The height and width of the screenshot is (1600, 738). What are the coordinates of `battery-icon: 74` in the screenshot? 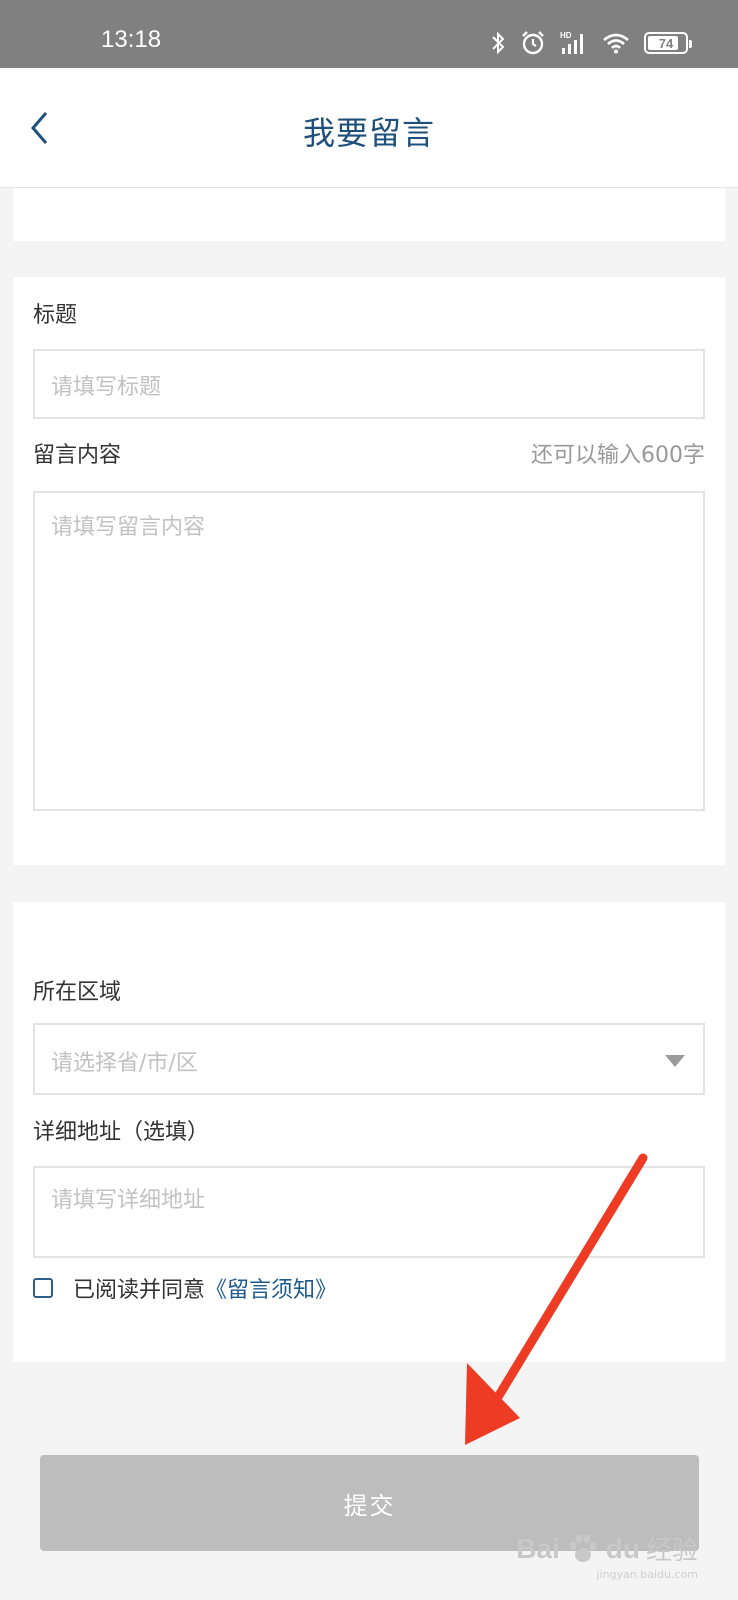 It's located at (668, 43).